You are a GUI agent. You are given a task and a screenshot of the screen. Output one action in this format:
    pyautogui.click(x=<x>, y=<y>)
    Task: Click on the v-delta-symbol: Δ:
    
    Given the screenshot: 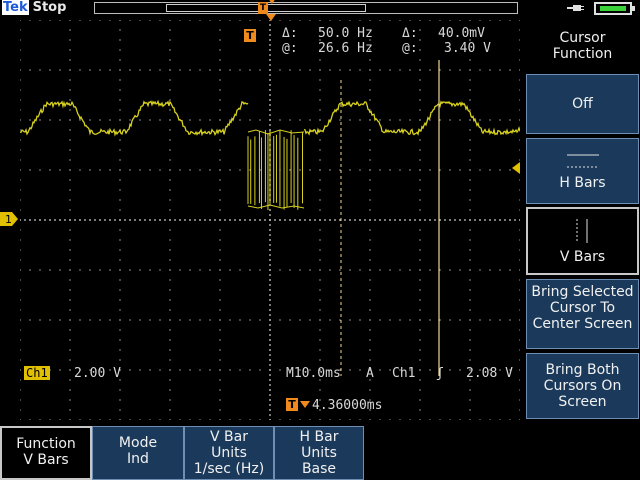 What is the action you would take?
    pyautogui.click(x=290, y=33)
    